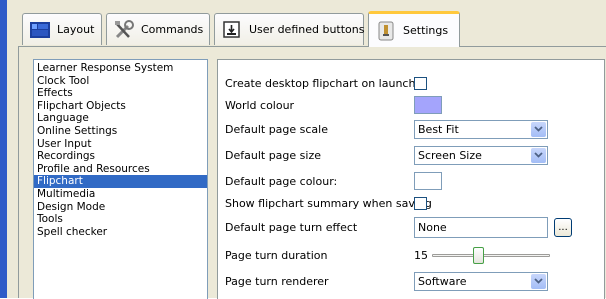 Image resolution: width=606 pixels, height=299 pixels. Describe the element at coordinates (120, 232) in the screenshot. I see `list-item: Spell checker` at that location.